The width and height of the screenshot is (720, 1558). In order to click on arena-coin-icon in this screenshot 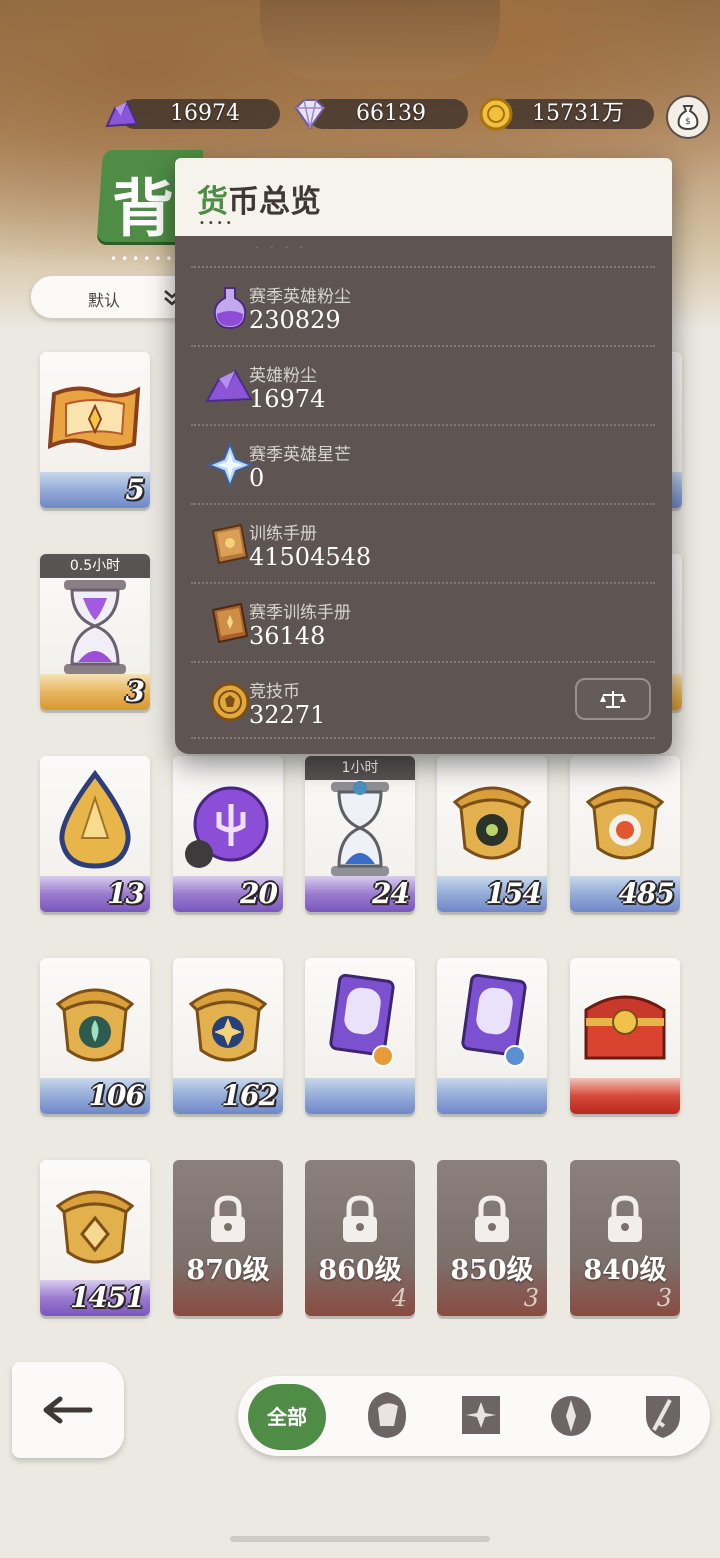, I will do `click(230, 702)`.